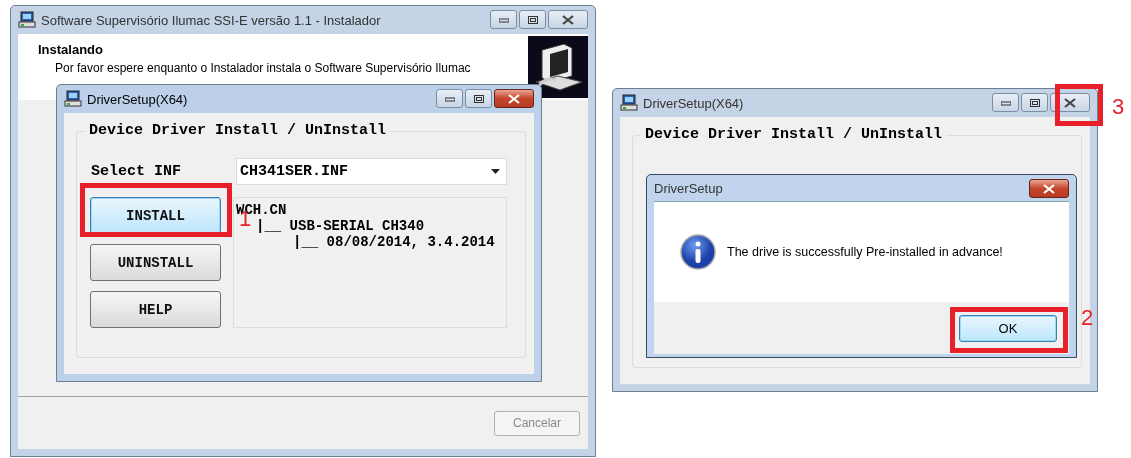  I want to click on message-text: The drive is successfully Pre-installed in advance!, so click(865, 252).